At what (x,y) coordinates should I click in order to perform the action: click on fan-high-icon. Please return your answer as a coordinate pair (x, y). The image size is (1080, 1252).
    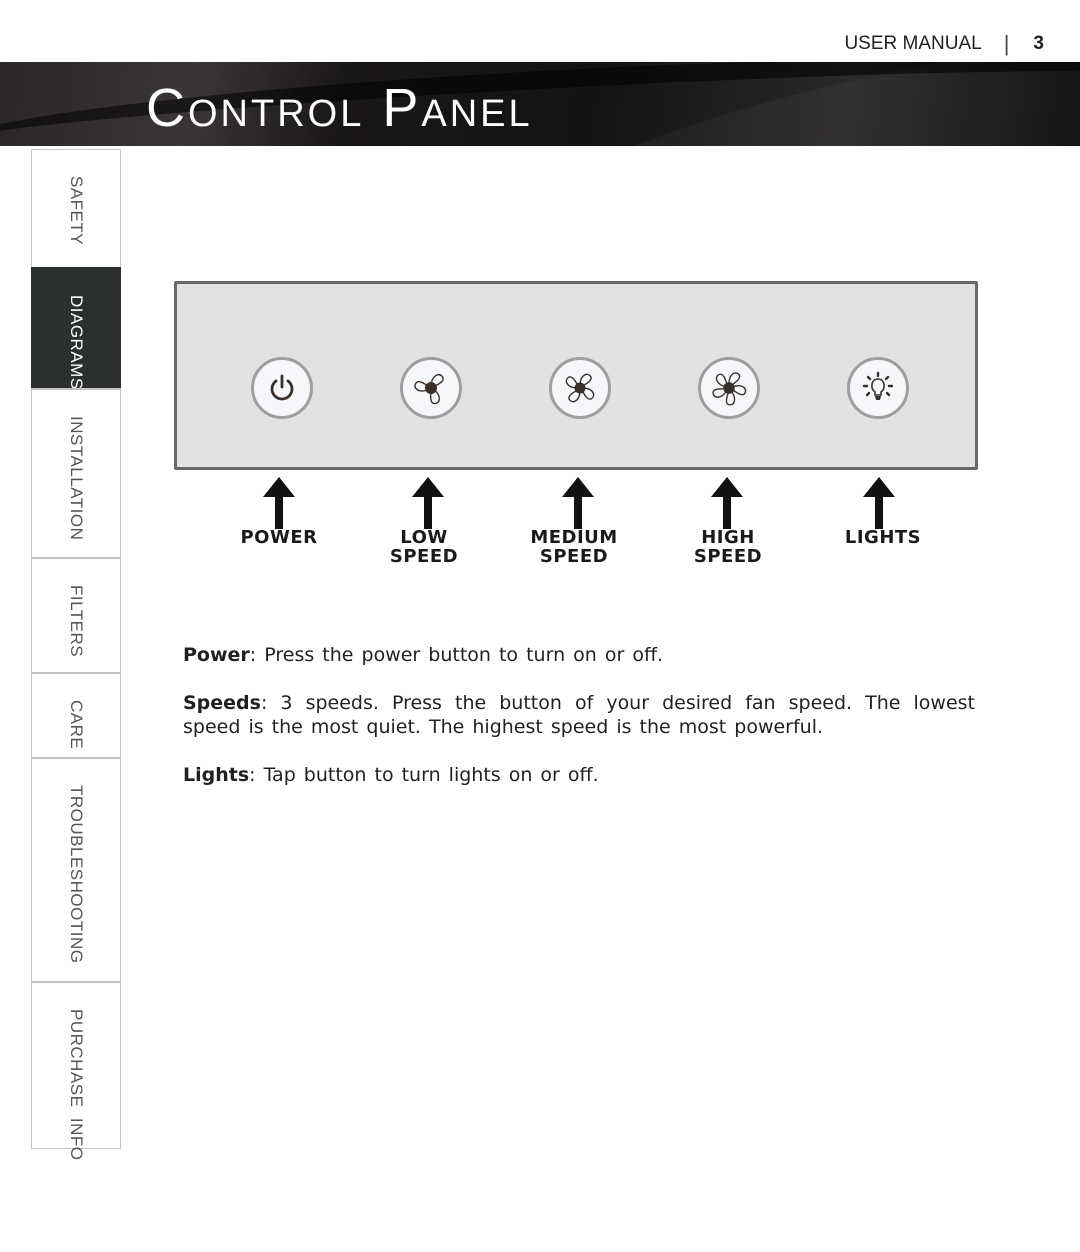
    Looking at the image, I should click on (729, 389).